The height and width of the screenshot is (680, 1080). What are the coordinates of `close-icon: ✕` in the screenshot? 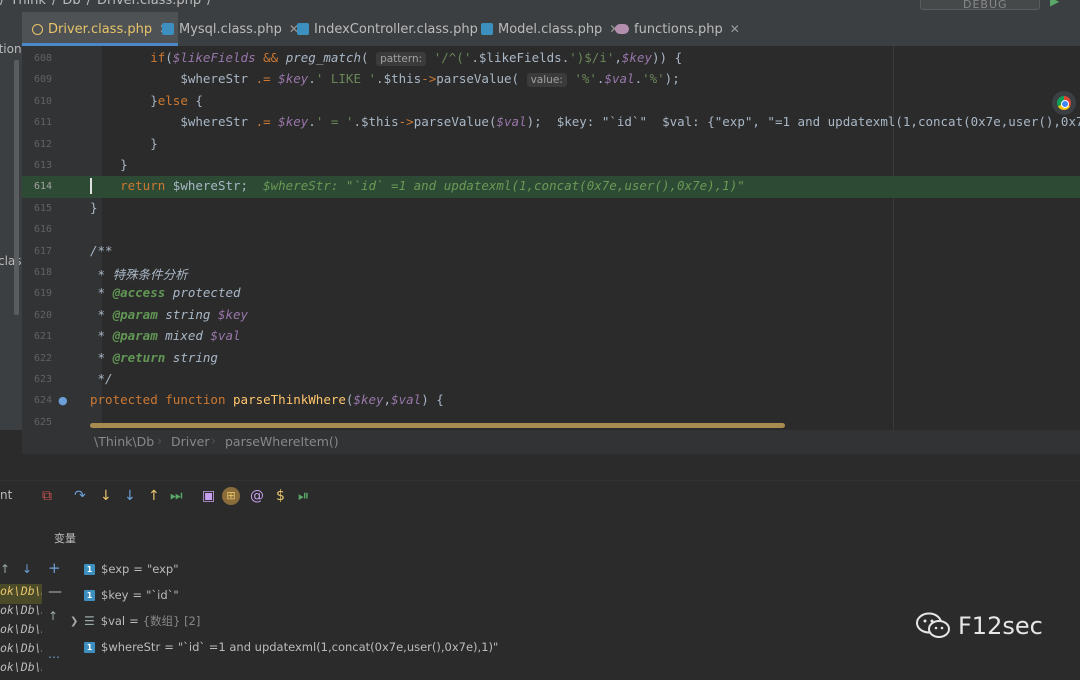 It's located at (735, 29).